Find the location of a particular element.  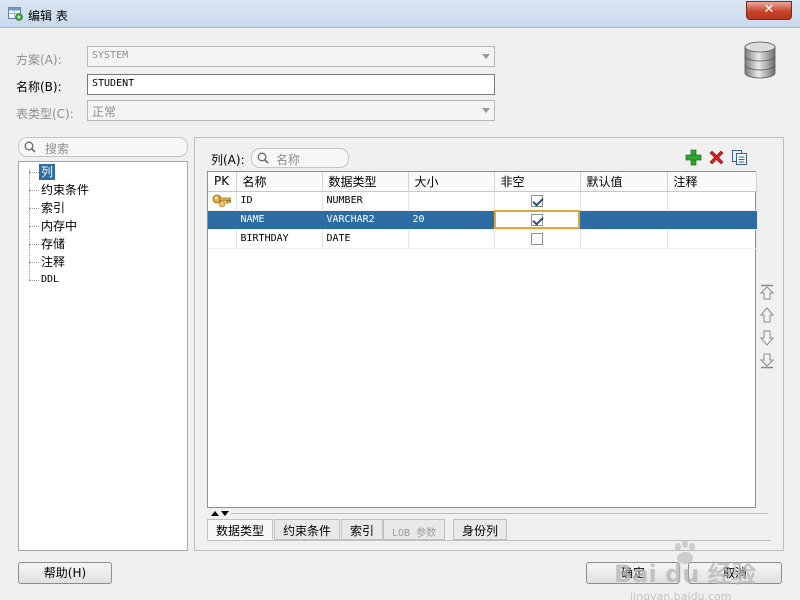

schema-value: SYSTEM is located at coordinates (110, 55).